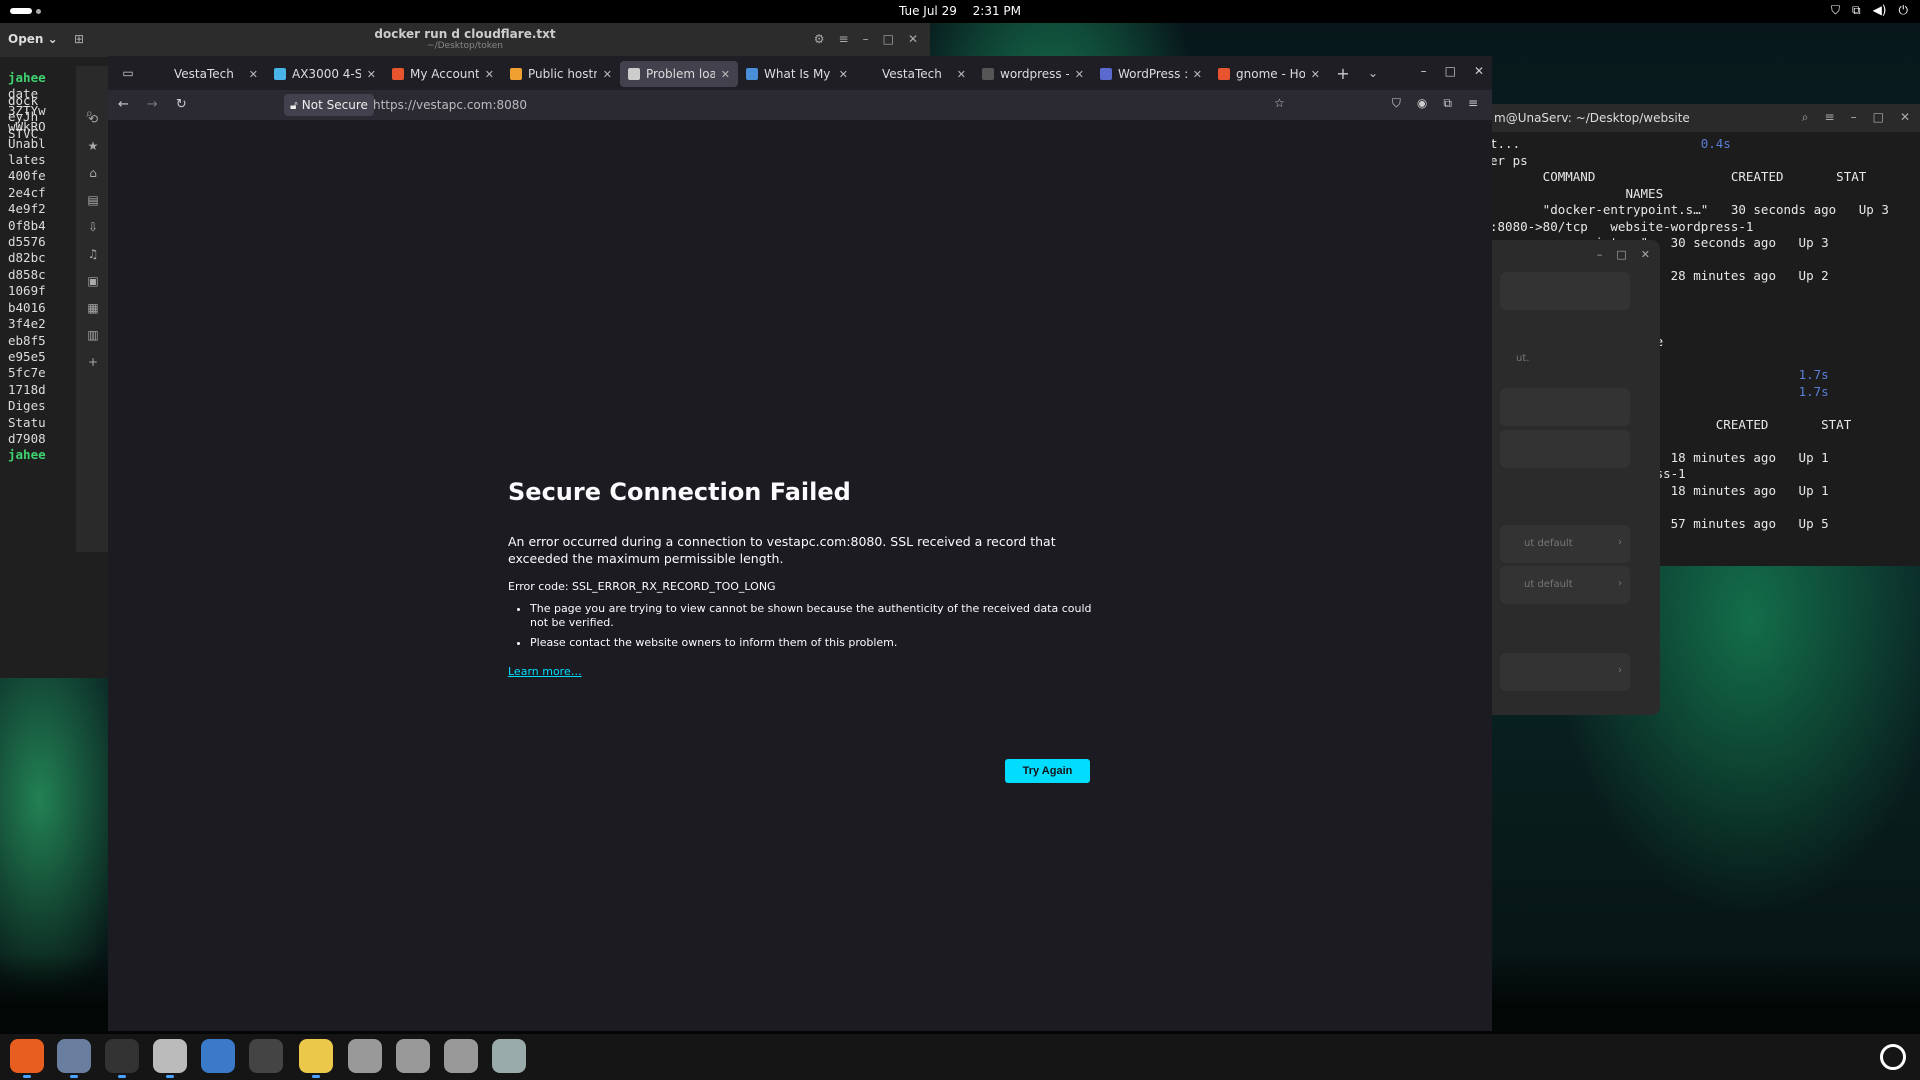 This screenshot has width=1920, height=1080. I want to click on try-again-button: Try Again, so click(1047, 771).